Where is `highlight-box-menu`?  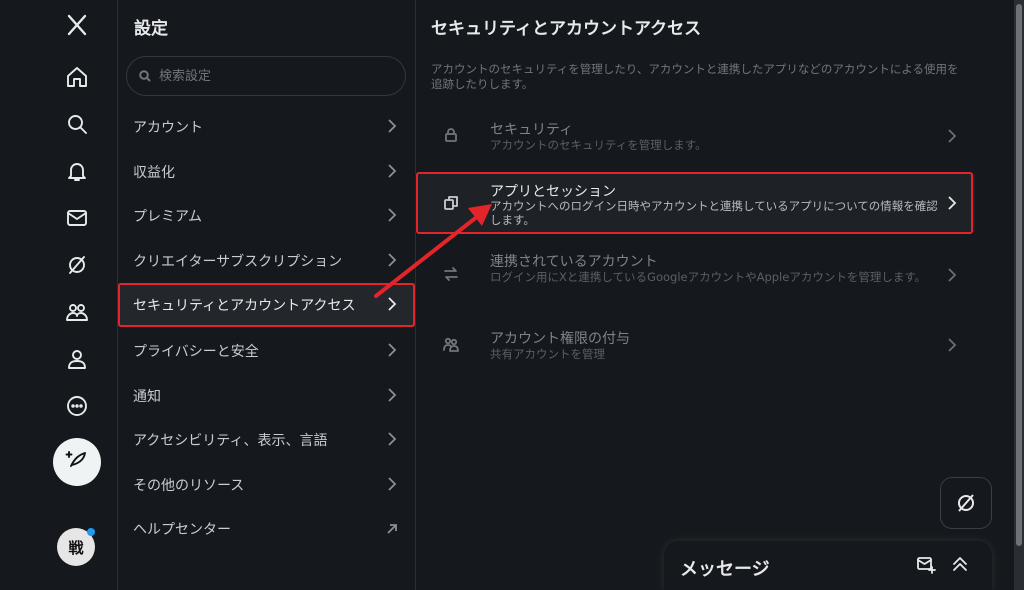
highlight-box-menu is located at coordinates (266, 305).